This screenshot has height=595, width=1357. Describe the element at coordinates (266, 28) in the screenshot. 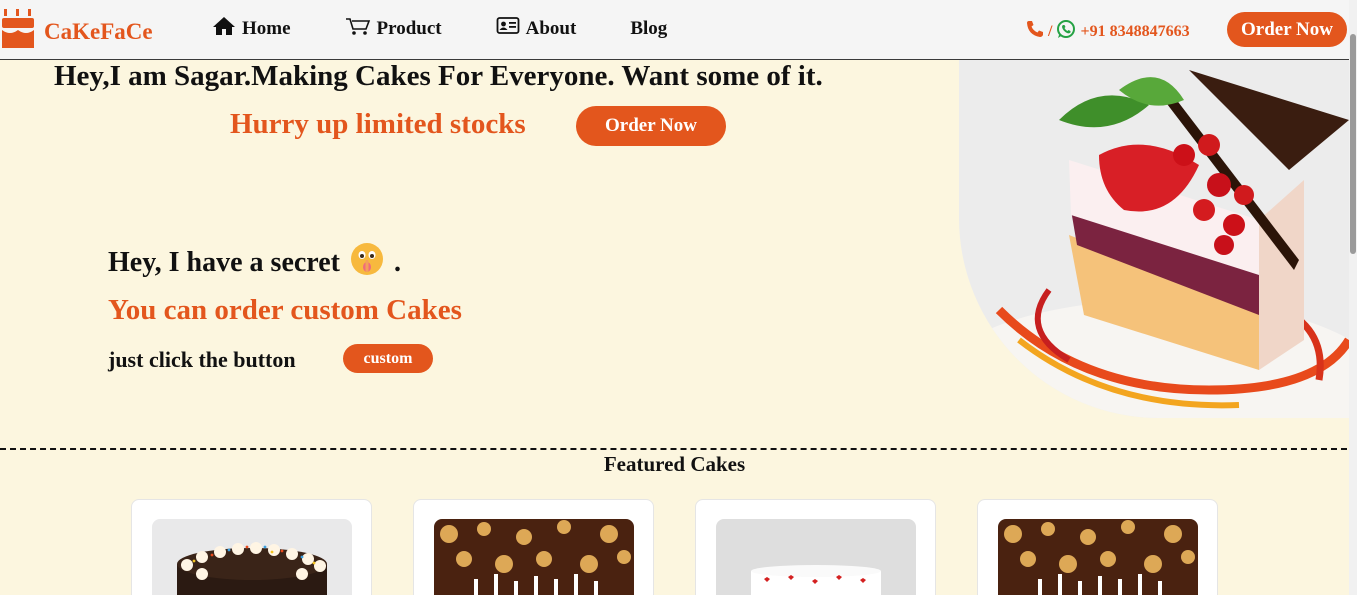

I see `nav-home-label: Home` at that location.